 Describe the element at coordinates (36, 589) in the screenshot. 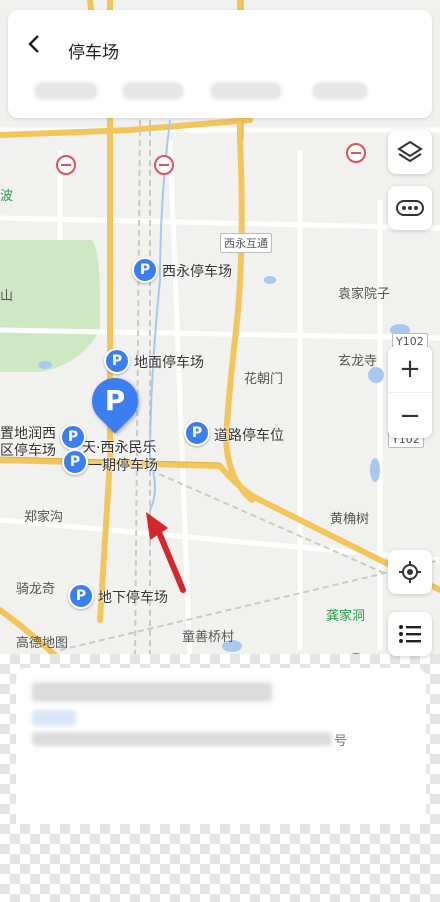

I see `map-label-qilongqi: 骑龙奇` at that location.